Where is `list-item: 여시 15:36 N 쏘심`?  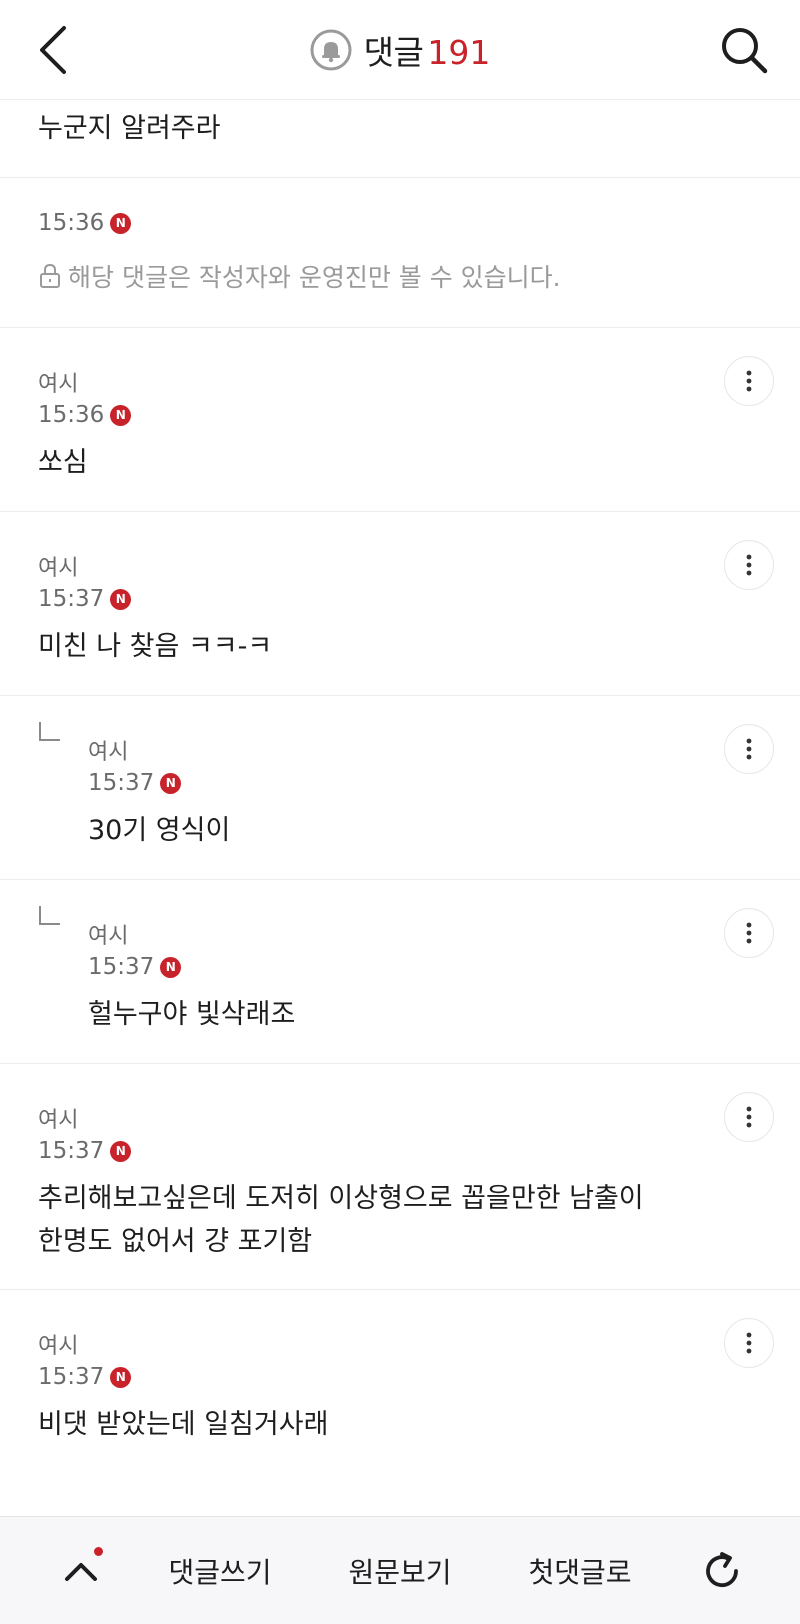
list-item: 여시 15:36 N 쏘심 is located at coordinates (400, 420).